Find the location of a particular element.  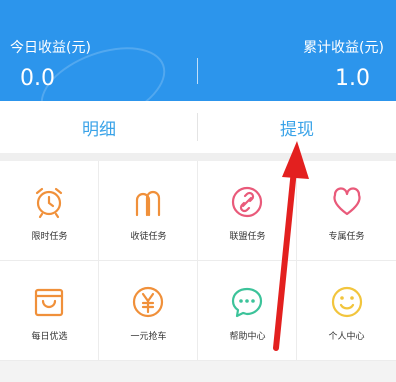

grid-item-apprentice-task: 收徒任务 is located at coordinates (148, 211).